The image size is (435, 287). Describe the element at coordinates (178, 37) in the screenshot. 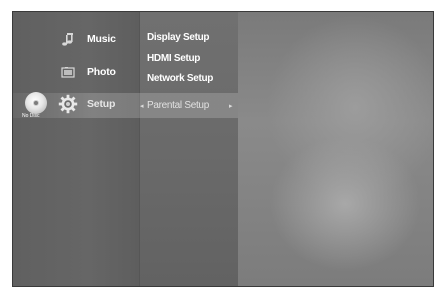

I see `submenu-item-display-setup: Display Setup` at that location.